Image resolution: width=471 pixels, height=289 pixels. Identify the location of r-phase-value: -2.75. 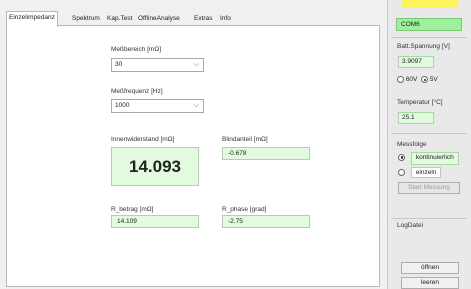
(266, 221).